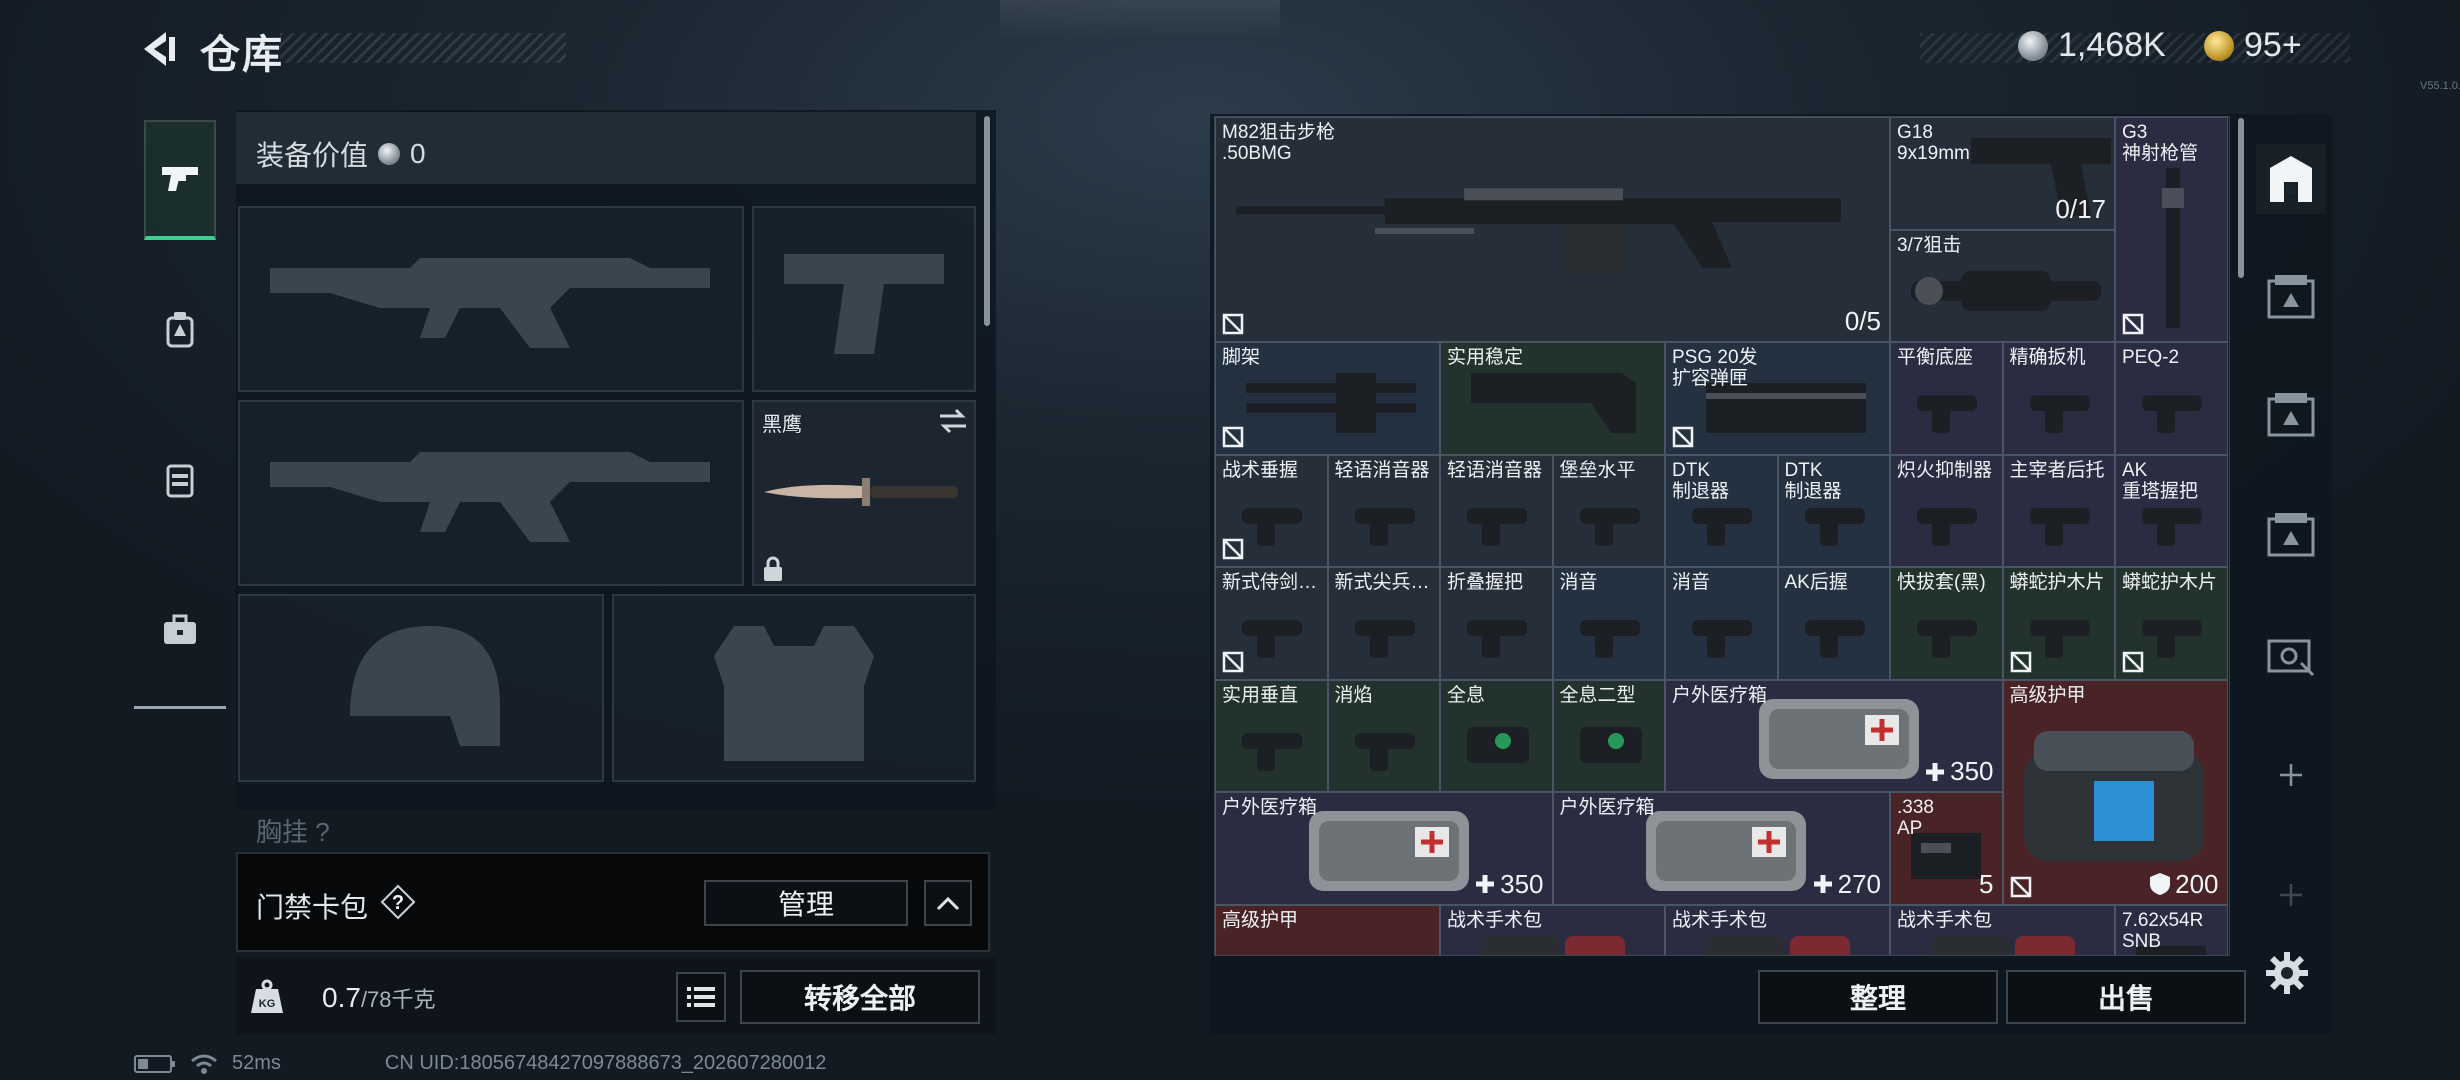  What do you see at coordinates (256, 1063) in the screenshot?
I see `ping-text: 52ms` at bounding box center [256, 1063].